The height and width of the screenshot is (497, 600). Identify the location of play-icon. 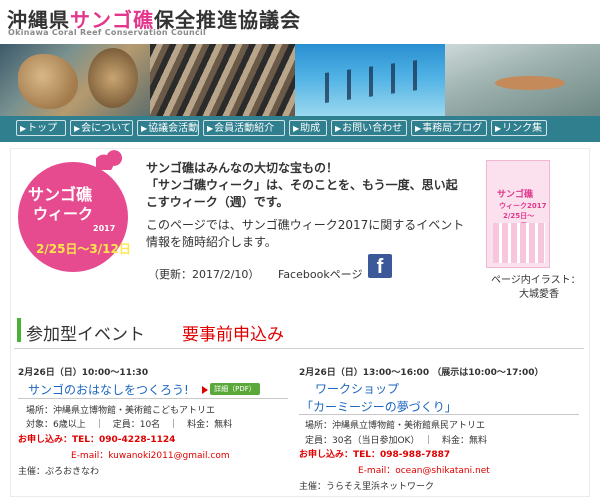
(205, 390).